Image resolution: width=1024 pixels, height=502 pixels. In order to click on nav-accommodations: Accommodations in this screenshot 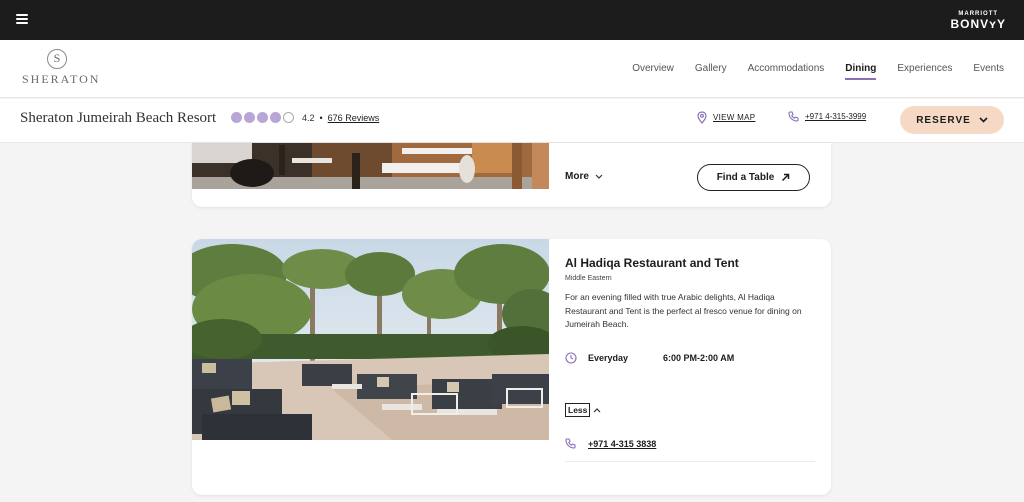, I will do `click(786, 68)`.